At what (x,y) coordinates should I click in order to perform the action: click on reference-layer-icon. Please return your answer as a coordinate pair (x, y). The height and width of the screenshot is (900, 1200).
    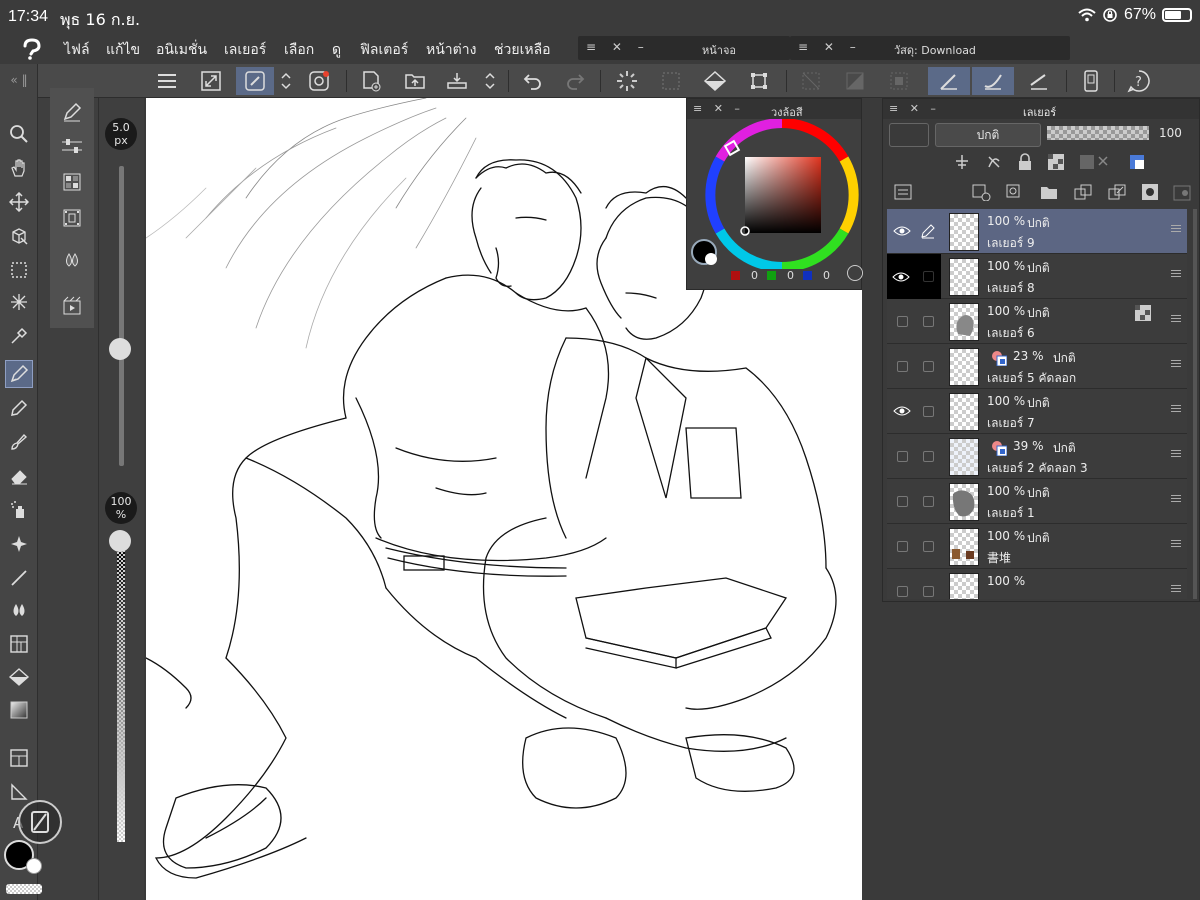
    Looking at the image, I should click on (994, 162).